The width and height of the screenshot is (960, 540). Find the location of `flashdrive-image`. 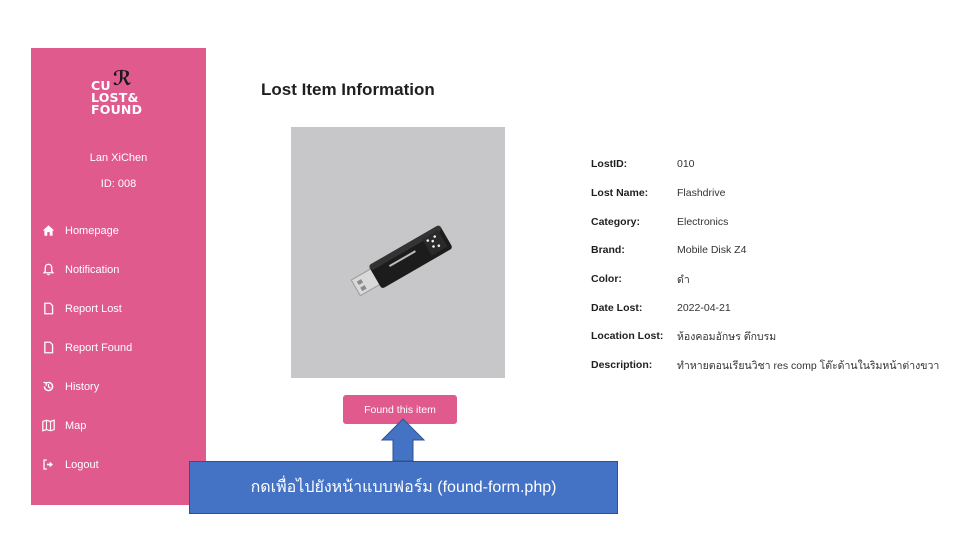

flashdrive-image is located at coordinates (401, 261).